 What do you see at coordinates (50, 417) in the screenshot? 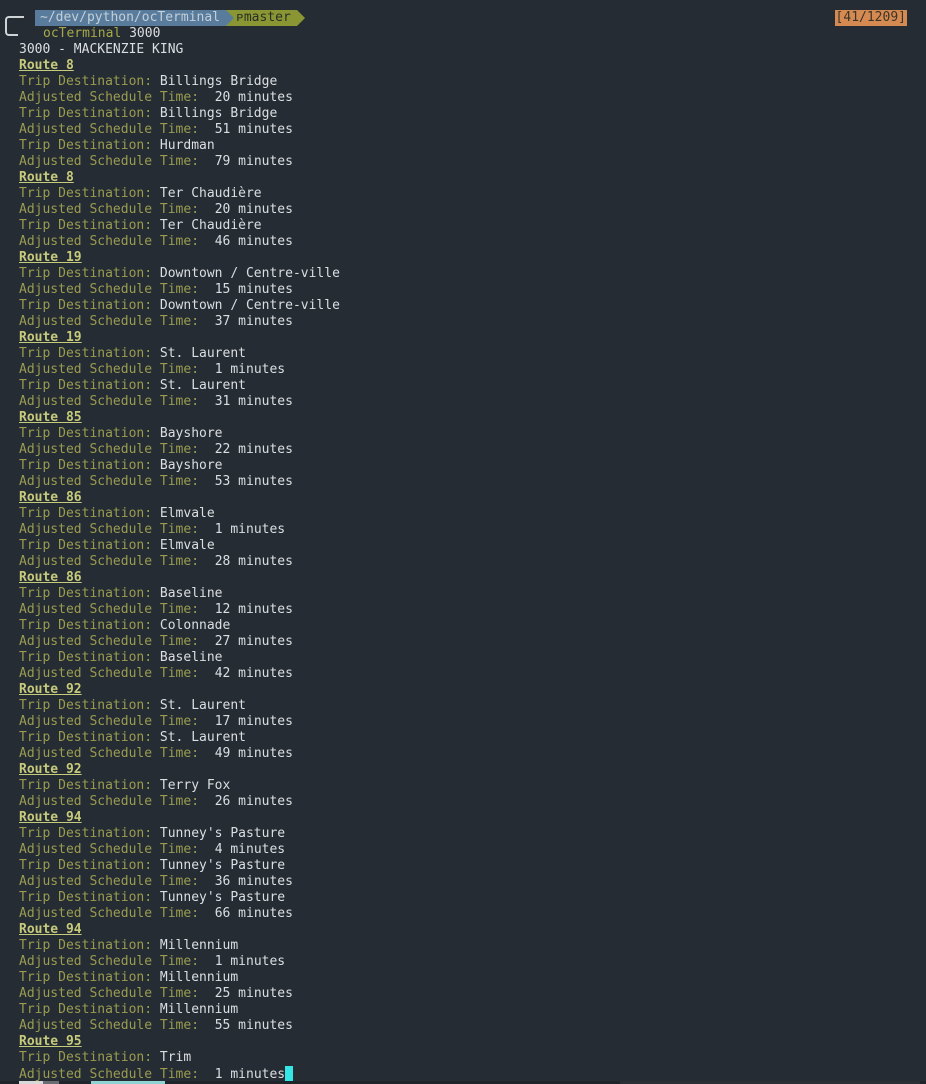
I see `route-number: Route 85` at bounding box center [50, 417].